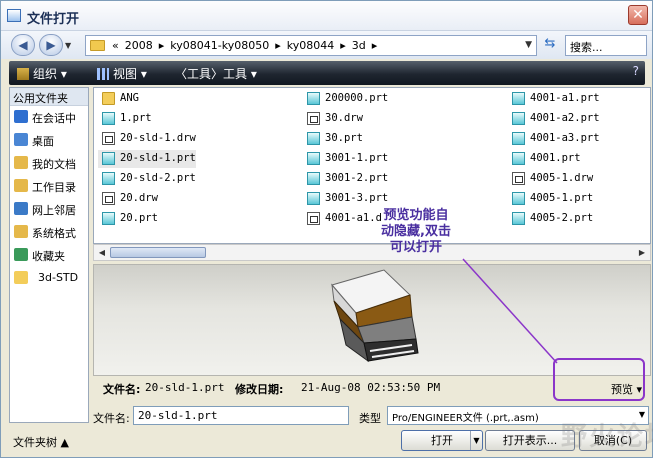 This screenshot has height=458, width=653. Describe the element at coordinates (607, 437) in the screenshot. I see `watermark-logo: 野火论坛` at that location.